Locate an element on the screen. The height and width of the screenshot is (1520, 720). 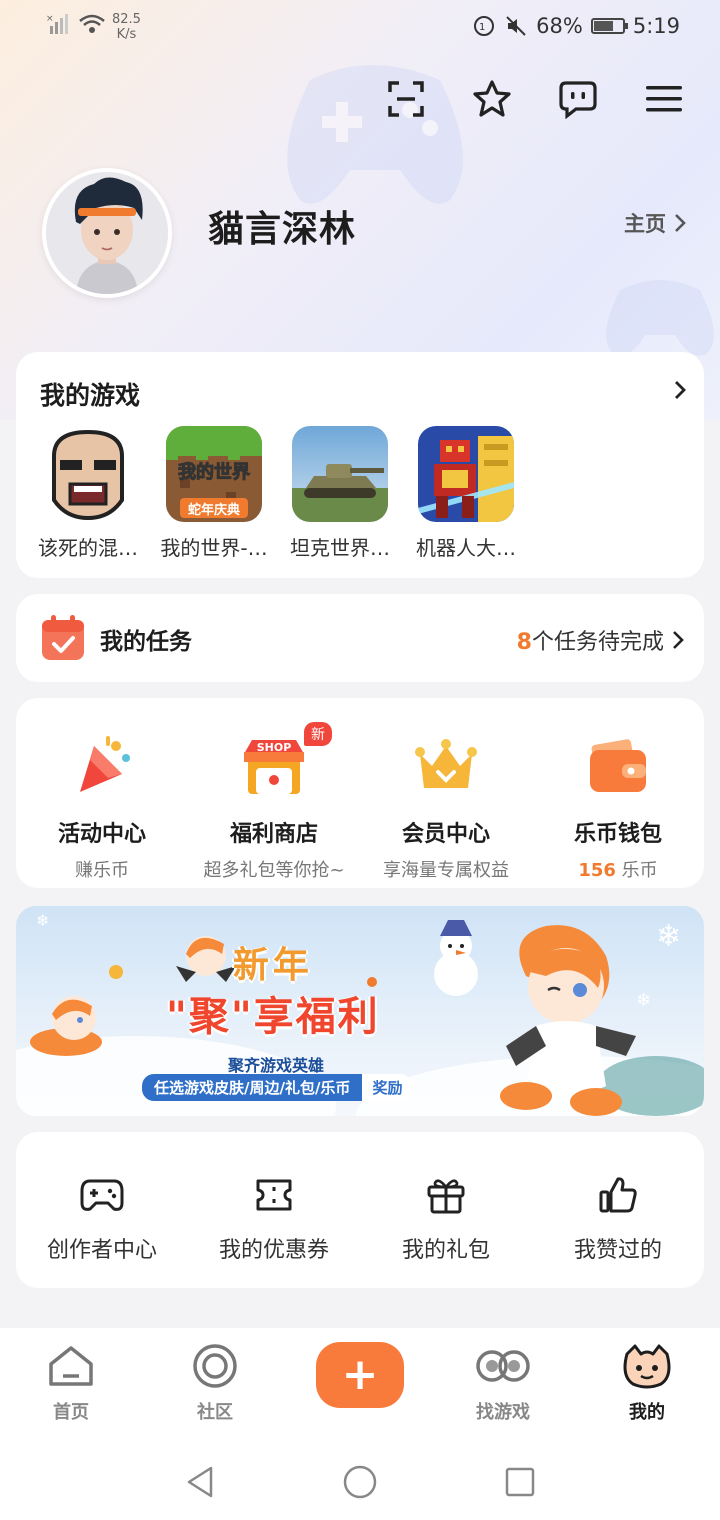
svg-text: 蛇年庆典 is located at coordinates (214, 510).